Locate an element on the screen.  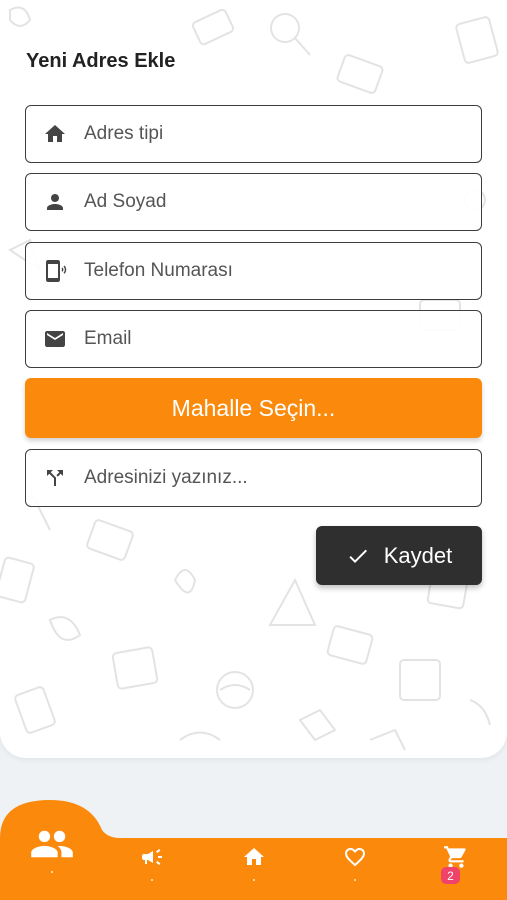
page-title: Yeni Adres Ekle is located at coordinates (101, 61).